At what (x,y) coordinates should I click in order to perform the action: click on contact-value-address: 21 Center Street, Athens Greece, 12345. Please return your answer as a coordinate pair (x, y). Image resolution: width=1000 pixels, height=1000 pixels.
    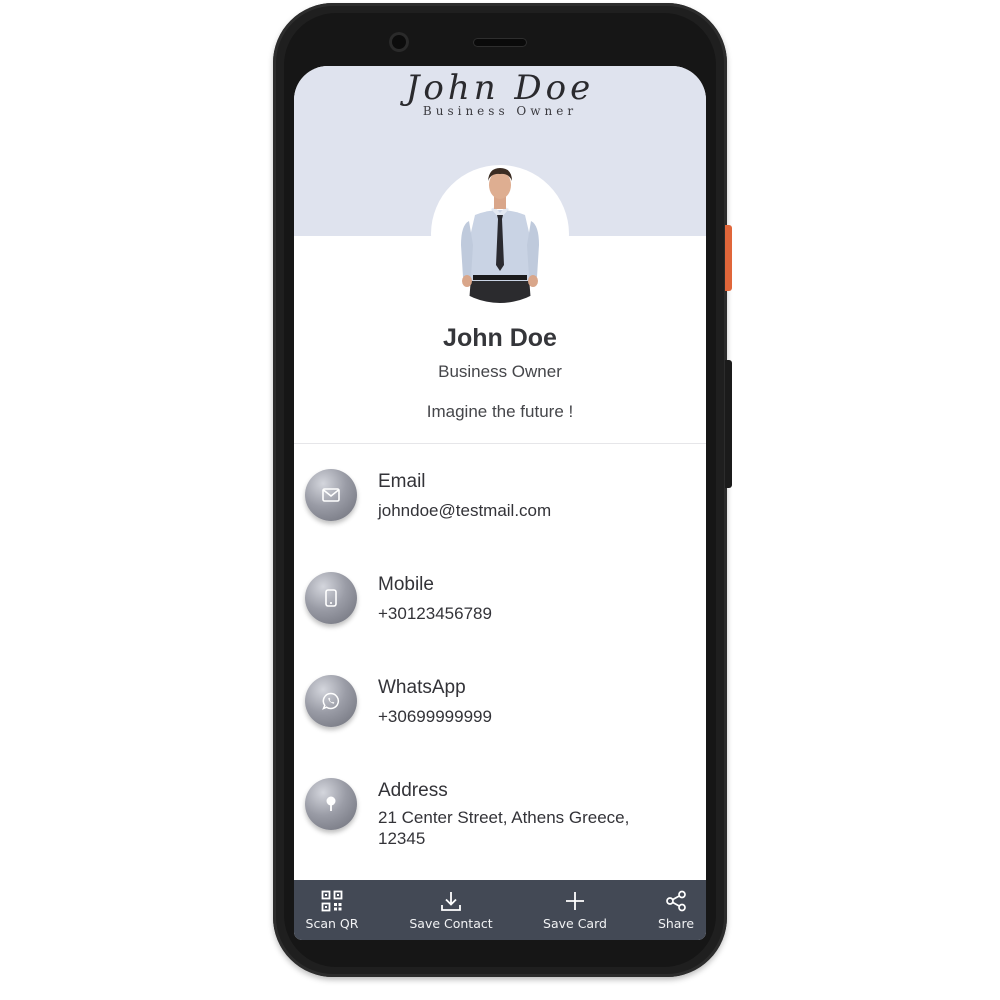
    Looking at the image, I should click on (523, 828).